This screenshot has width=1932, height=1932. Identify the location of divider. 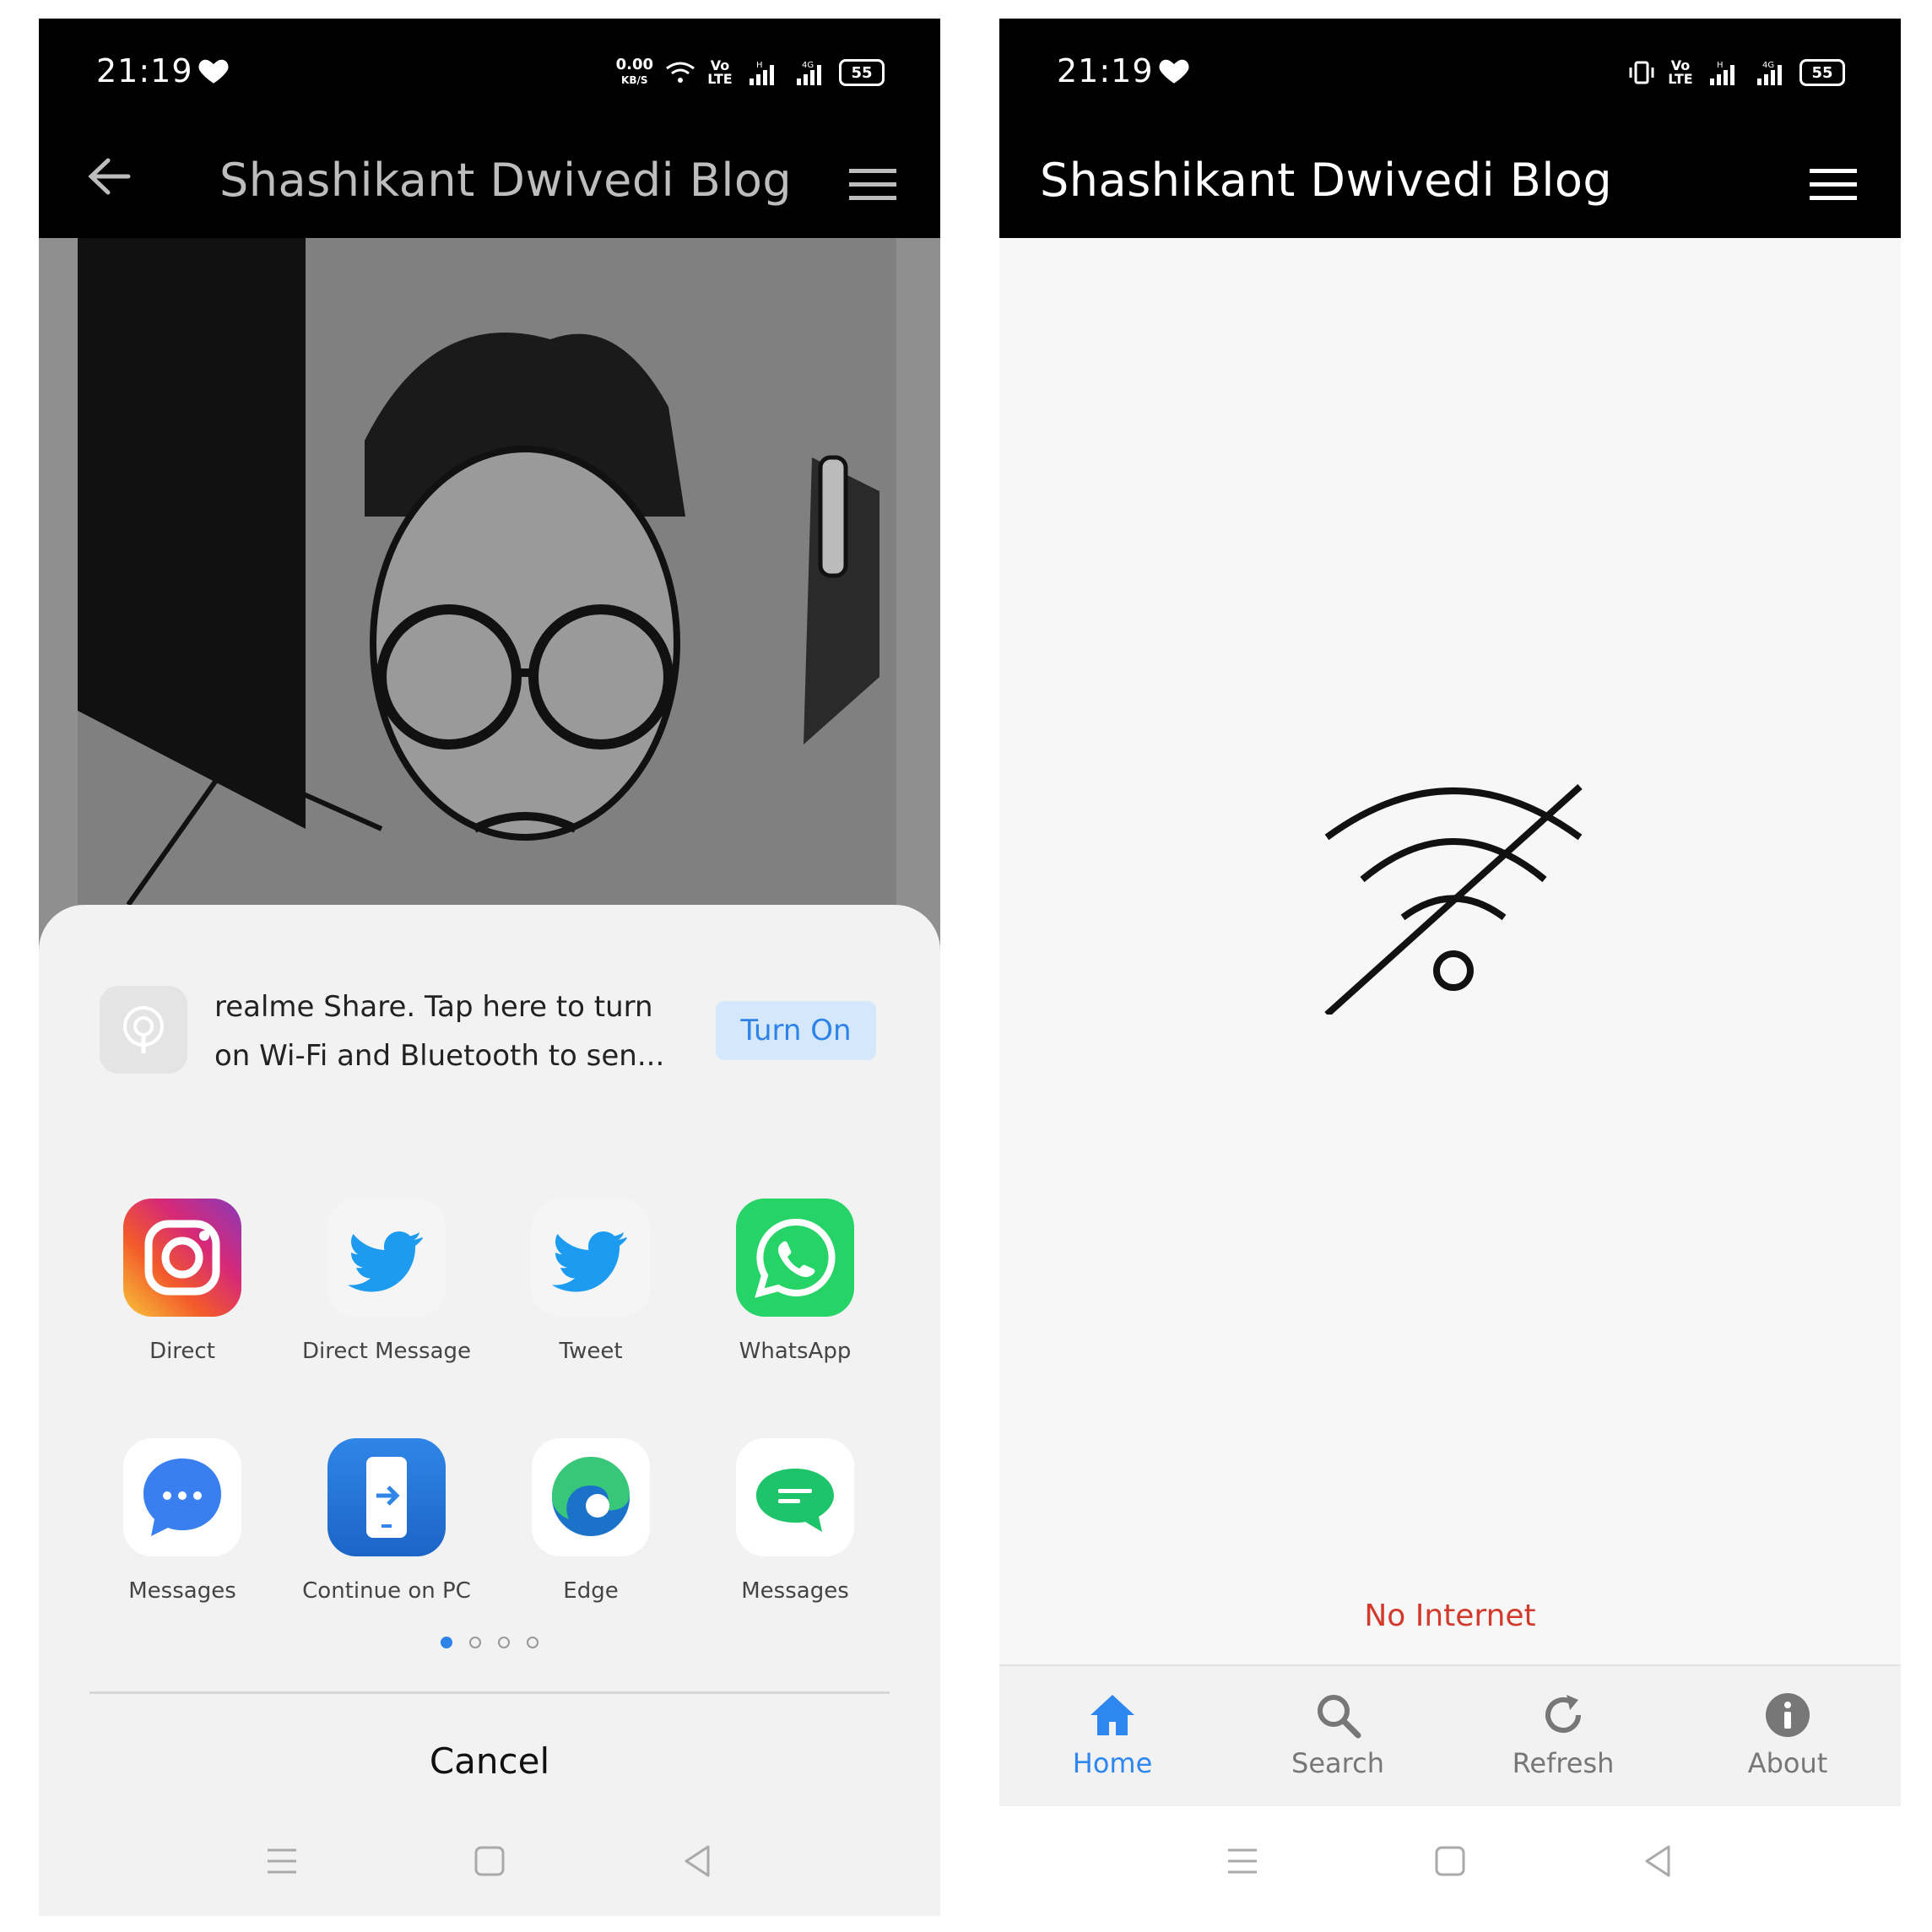
(490, 1692).